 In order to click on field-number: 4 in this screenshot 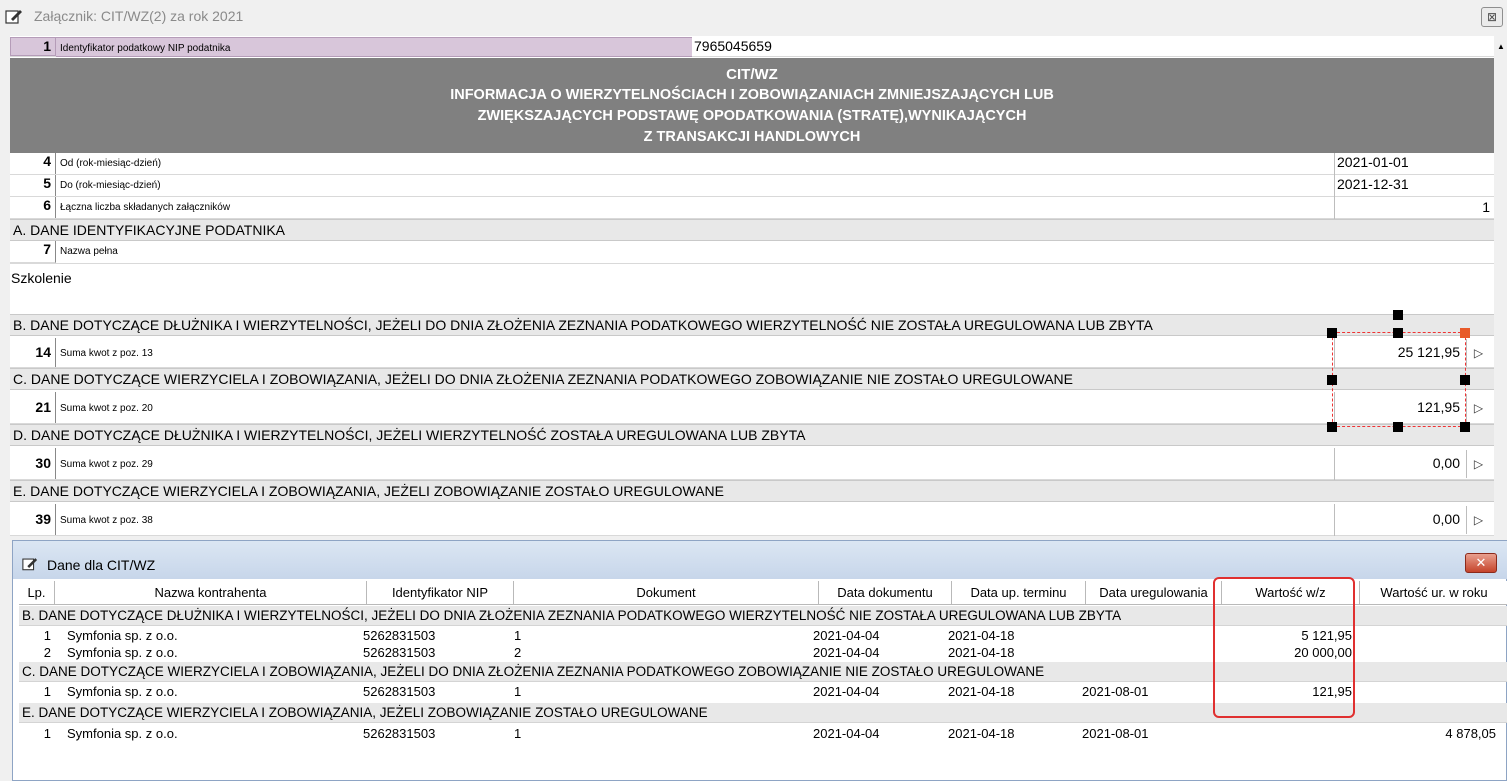, I will do `click(33, 163)`.